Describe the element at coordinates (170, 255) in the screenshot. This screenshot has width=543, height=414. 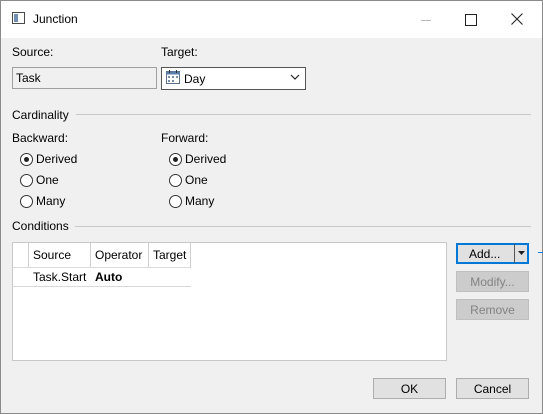
I see `column-header-target: Target` at that location.